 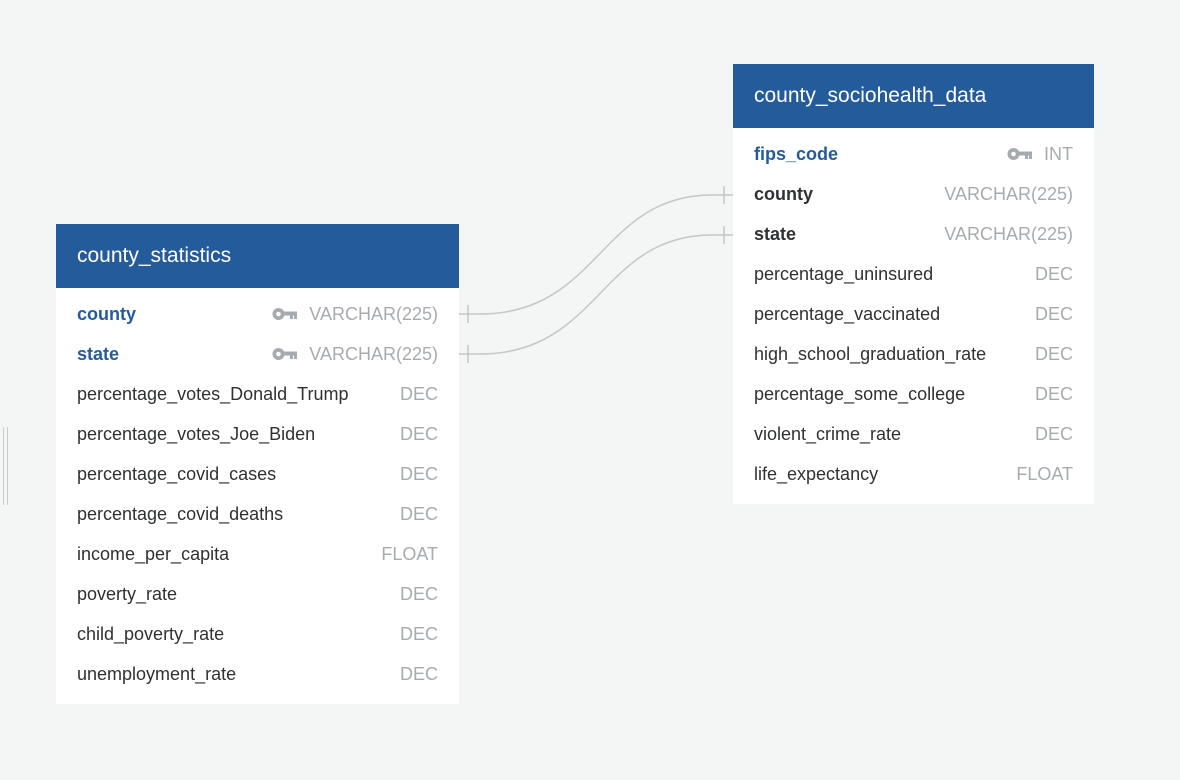 I want to click on column-type-label: INT, so click(x=1058, y=153).